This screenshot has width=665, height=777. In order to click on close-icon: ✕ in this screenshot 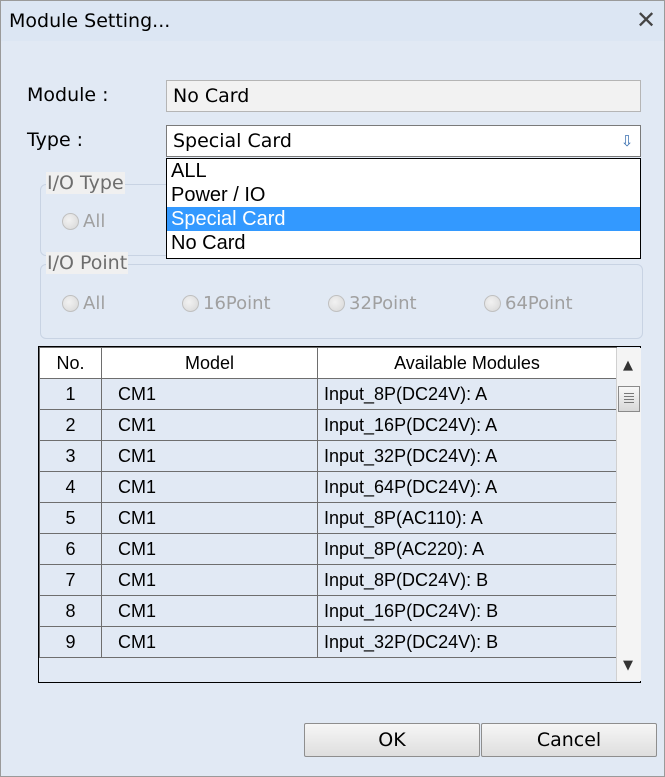, I will do `click(646, 20)`.